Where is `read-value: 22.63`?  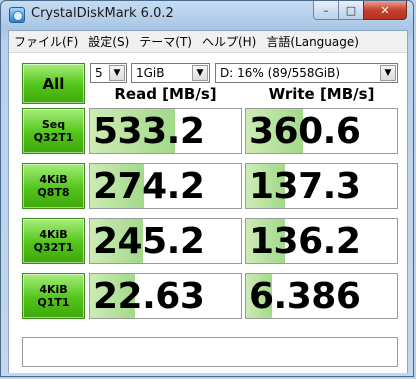 read-value: 22.63 is located at coordinates (149, 296).